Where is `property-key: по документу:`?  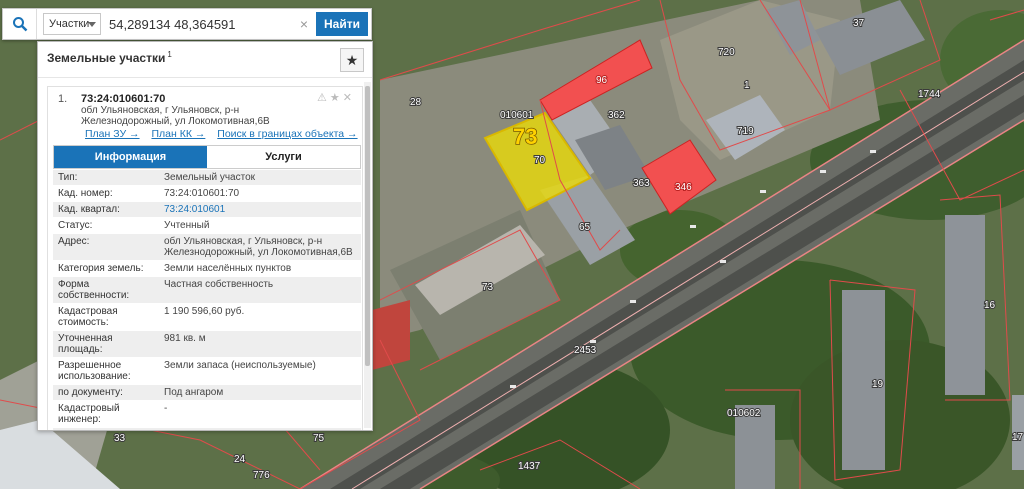 property-key: по документу: is located at coordinates (90, 392).